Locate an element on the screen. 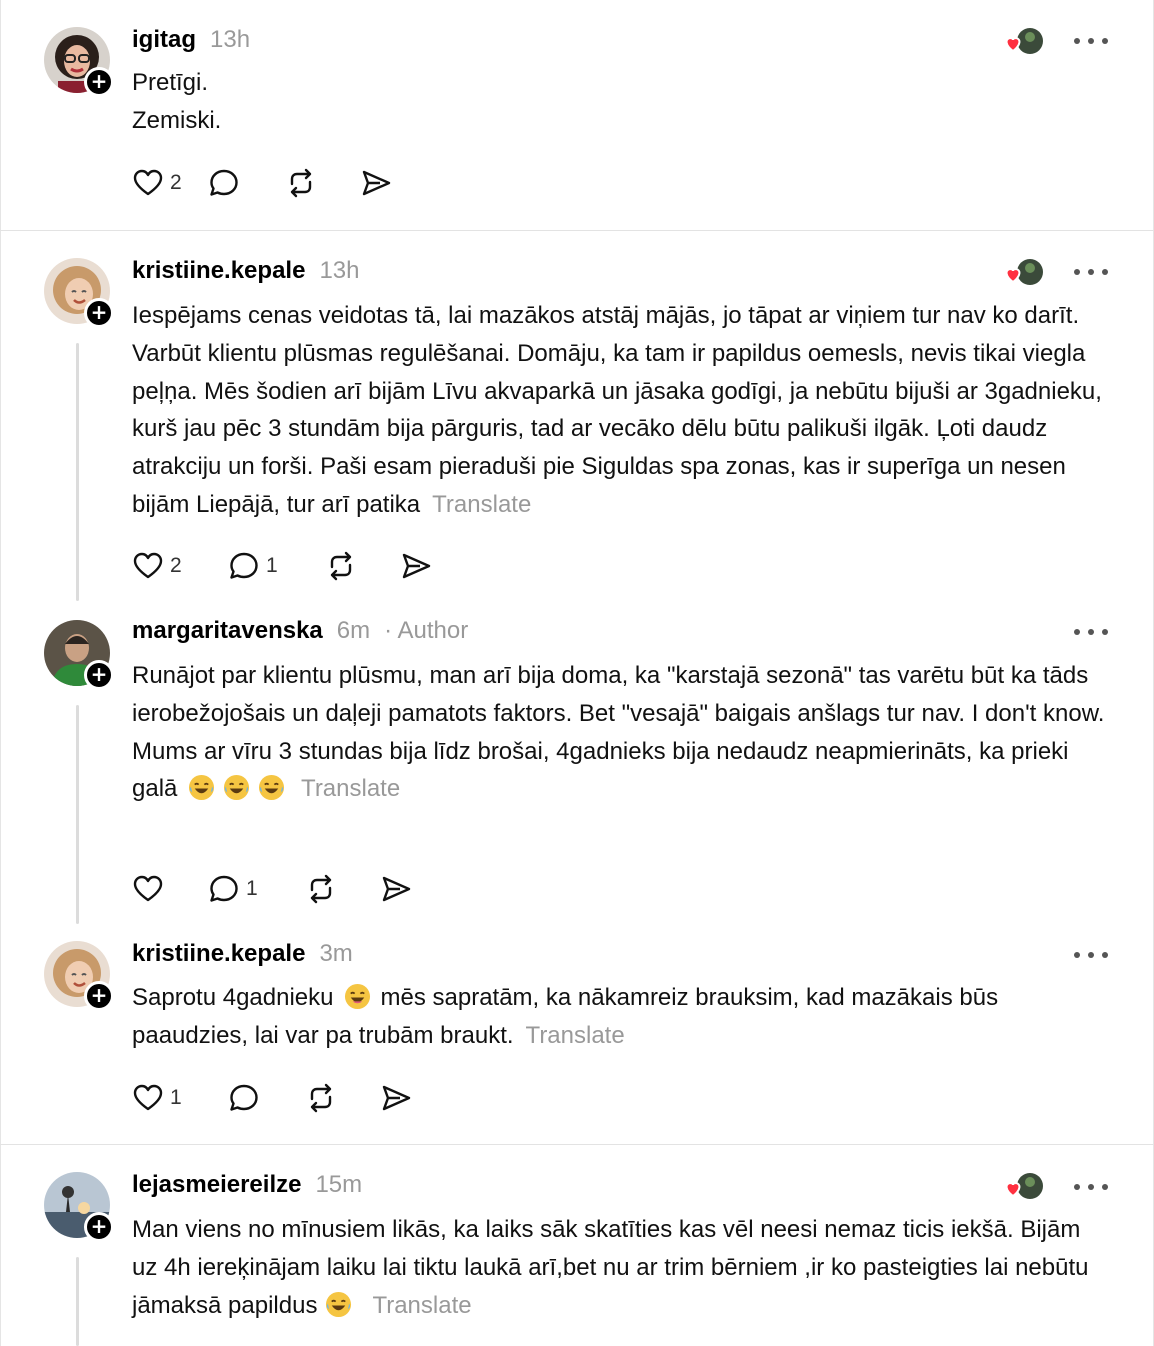  post-actions: 2 is located at coordinates (271, 183).